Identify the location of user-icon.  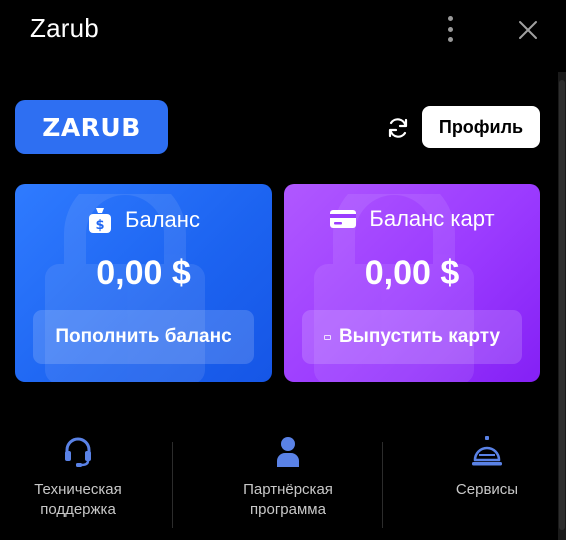
(288, 452).